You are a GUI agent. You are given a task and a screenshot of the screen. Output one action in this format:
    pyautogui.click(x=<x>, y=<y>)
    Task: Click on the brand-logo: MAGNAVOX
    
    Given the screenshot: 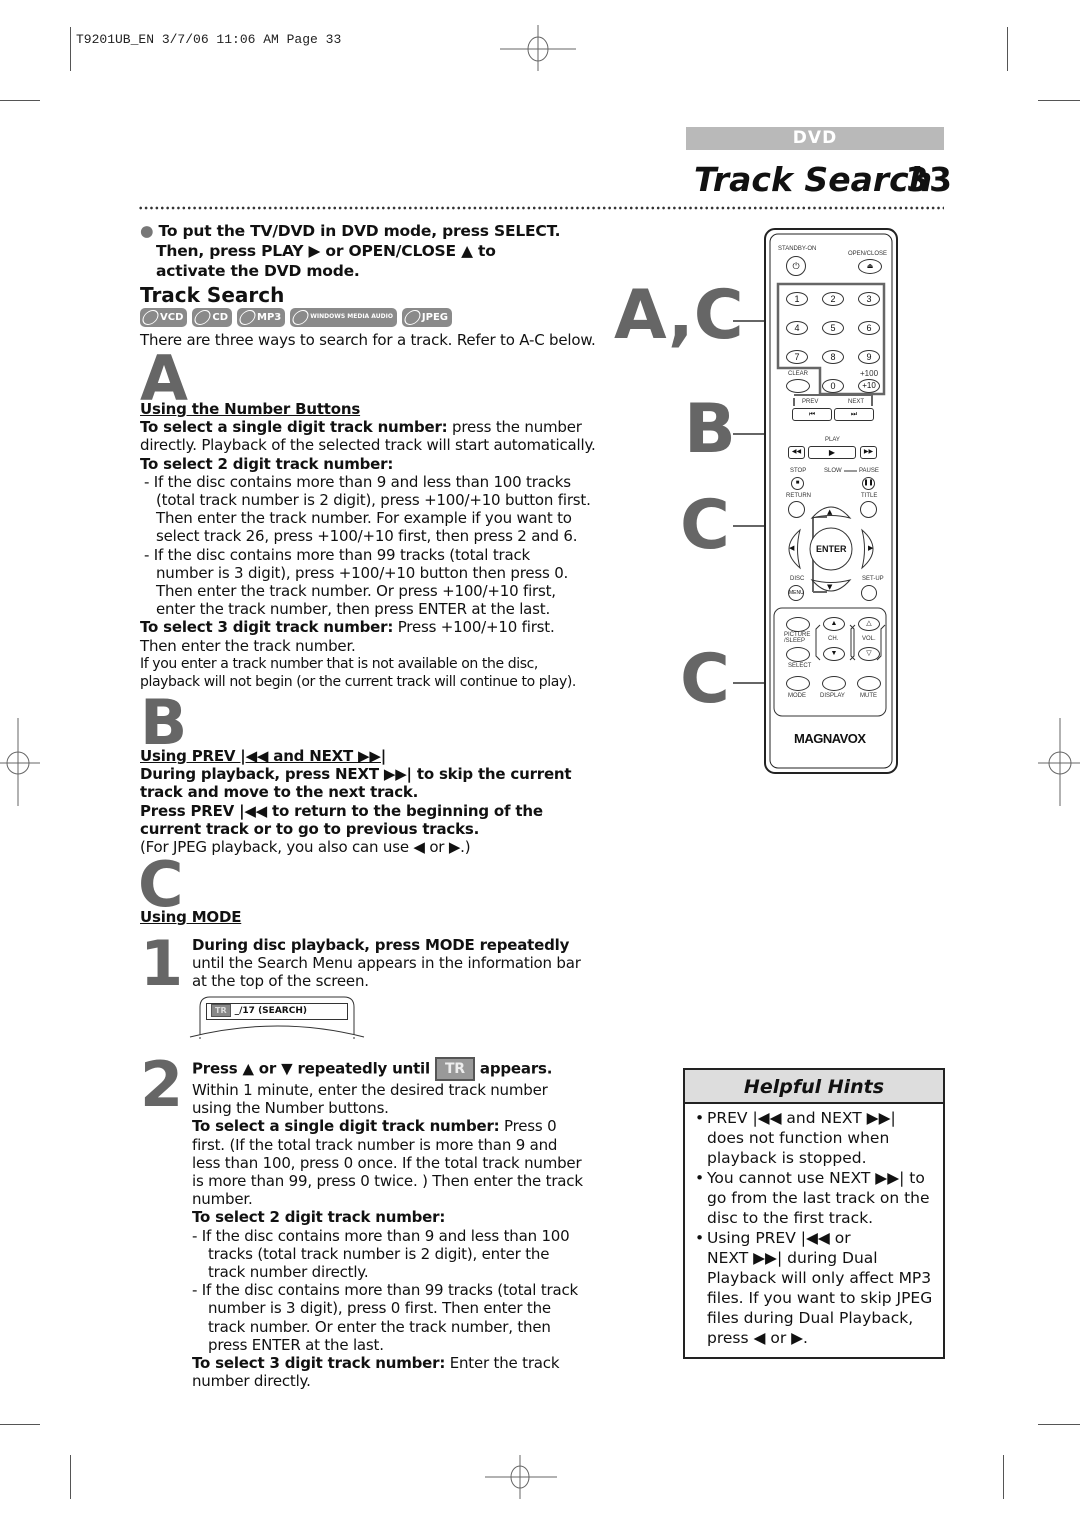 What is the action you would take?
    pyautogui.click(x=830, y=738)
    